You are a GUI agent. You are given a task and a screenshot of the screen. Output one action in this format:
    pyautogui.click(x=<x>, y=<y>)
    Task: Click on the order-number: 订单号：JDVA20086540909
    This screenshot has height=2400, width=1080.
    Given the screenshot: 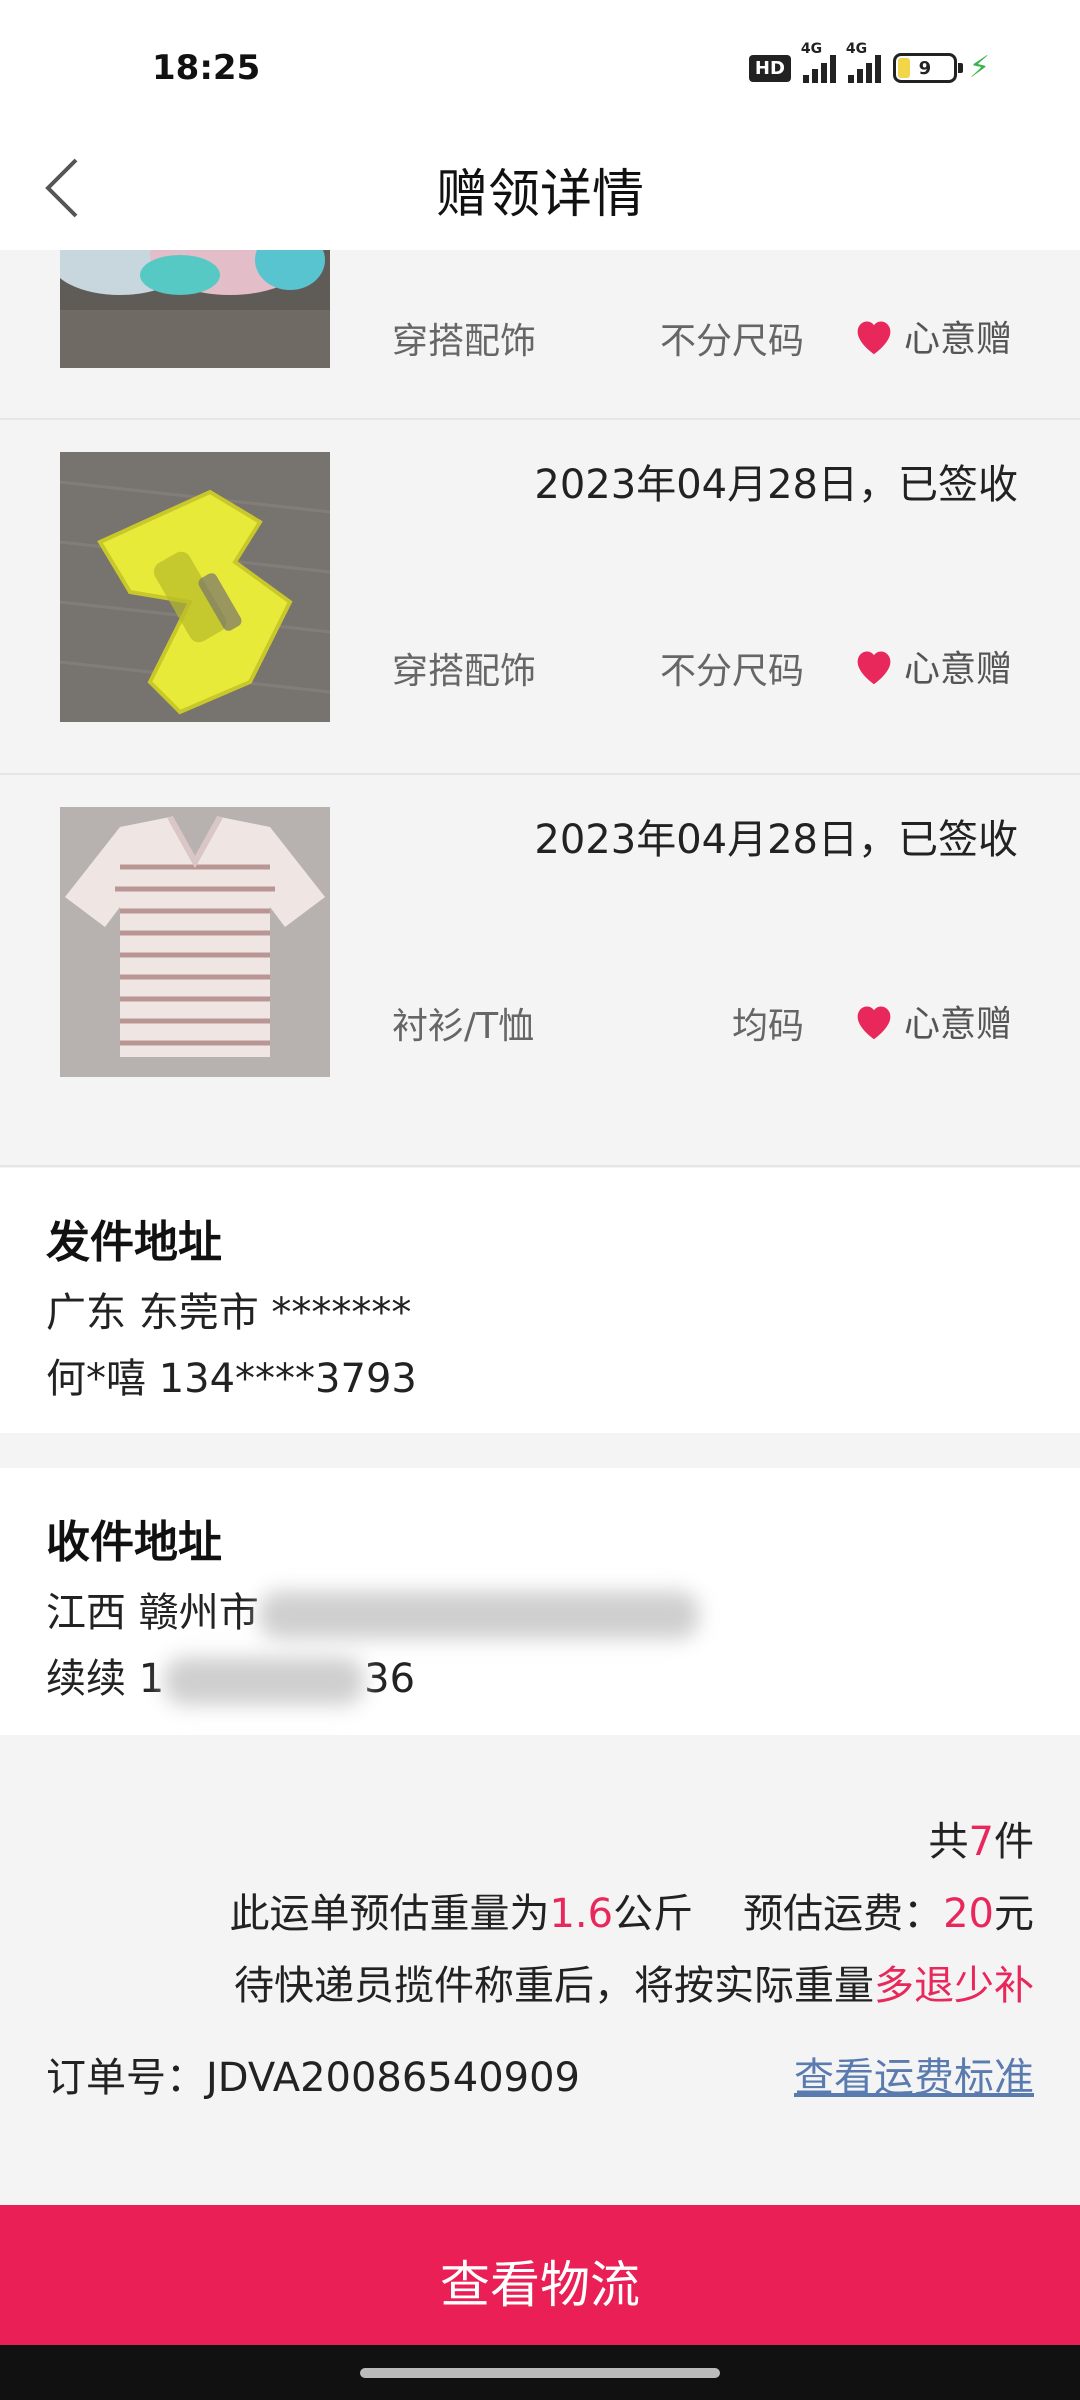 What is the action you would take?
    pyautogui.click(x=313, y=2078)
    